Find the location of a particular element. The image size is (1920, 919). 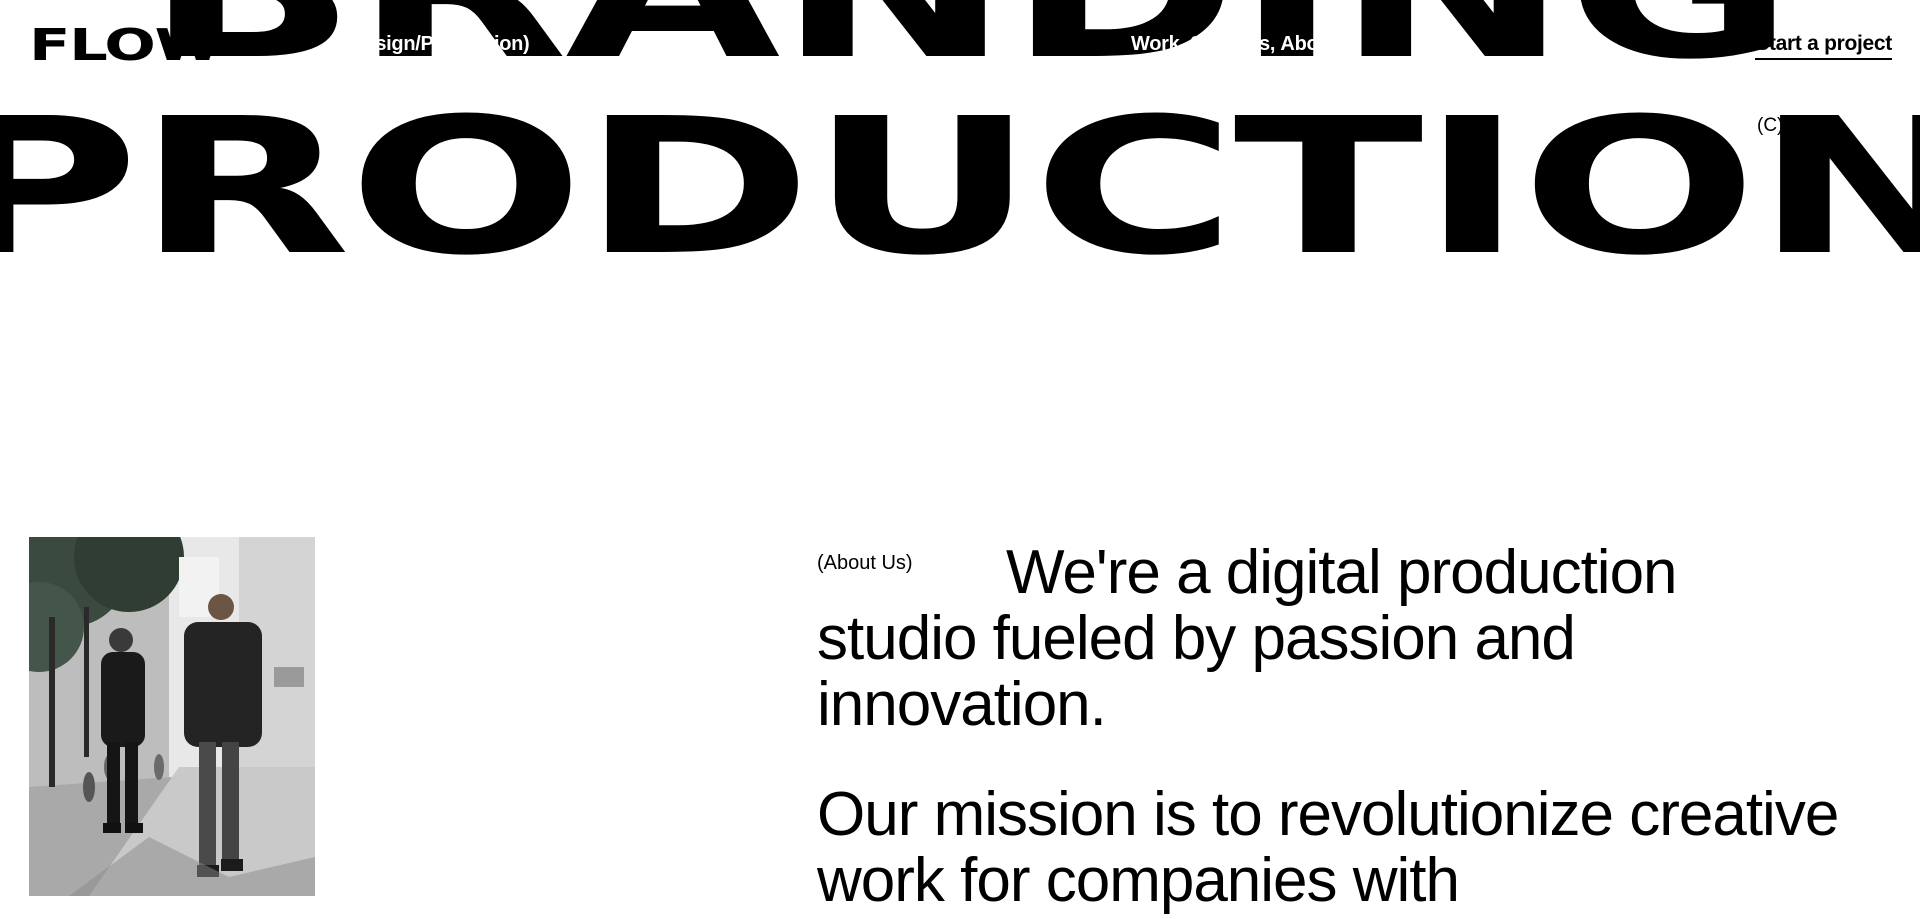

street-photo-image is located at coordinates (172, 716).